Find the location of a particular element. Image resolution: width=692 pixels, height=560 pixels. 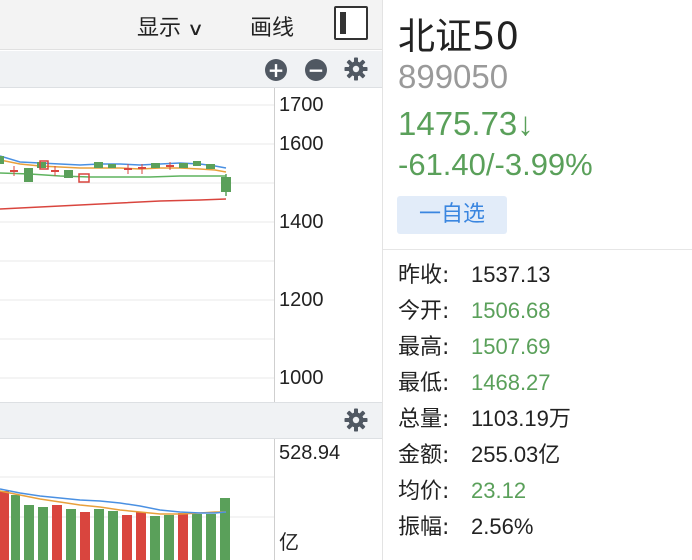

volume-chart: 528.94 亿 is located at coordinates (191, 499).